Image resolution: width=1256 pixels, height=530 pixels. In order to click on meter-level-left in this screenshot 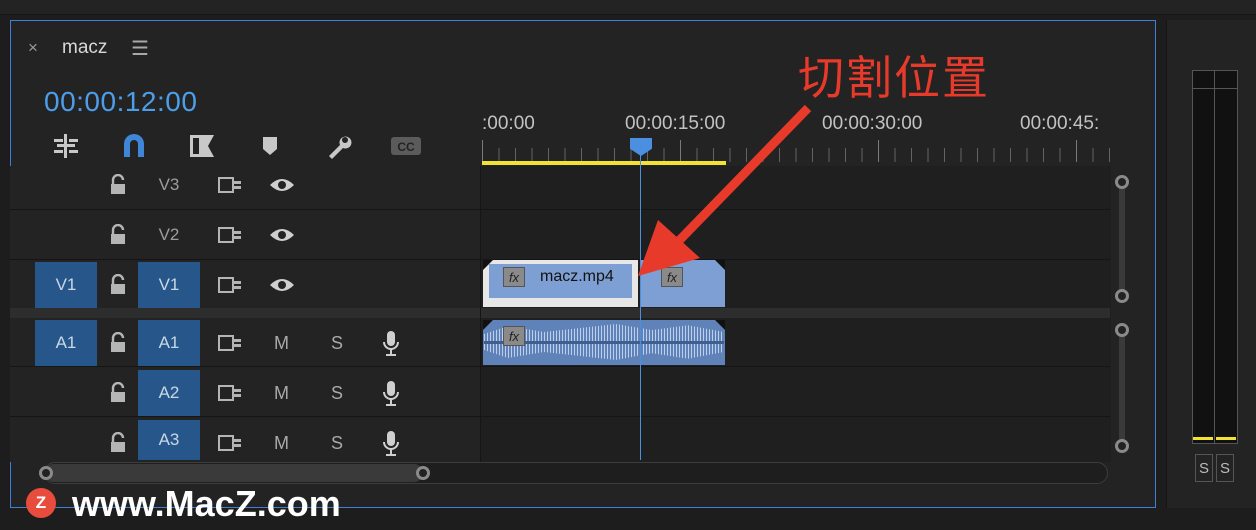, I will do `click(1203, 438)`.